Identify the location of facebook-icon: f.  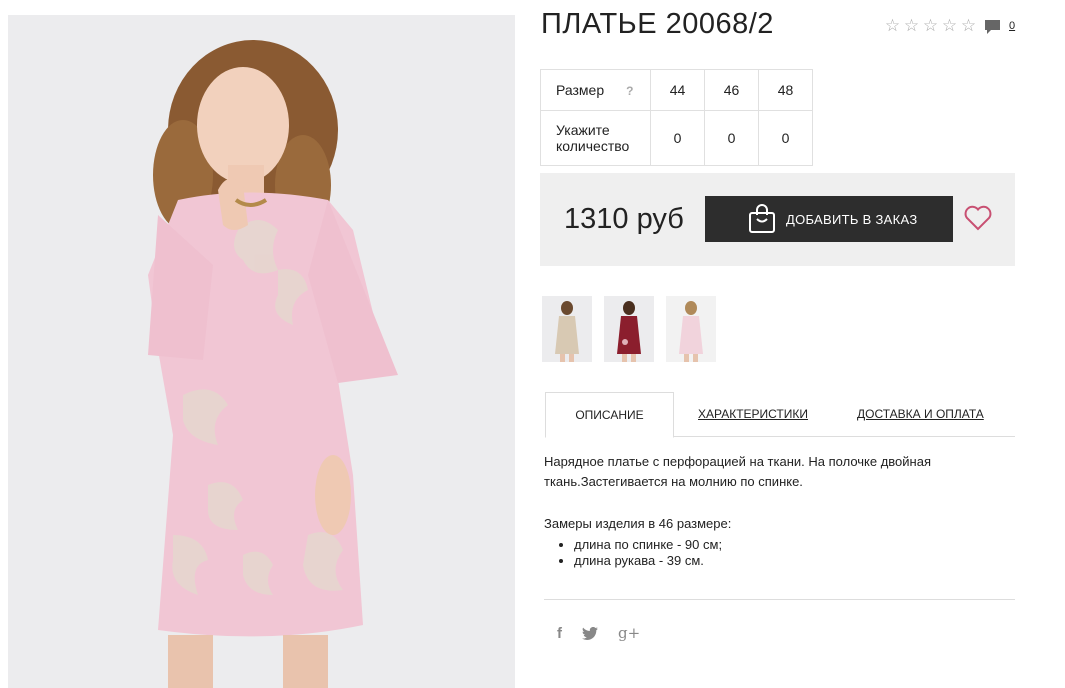
(559, 633).